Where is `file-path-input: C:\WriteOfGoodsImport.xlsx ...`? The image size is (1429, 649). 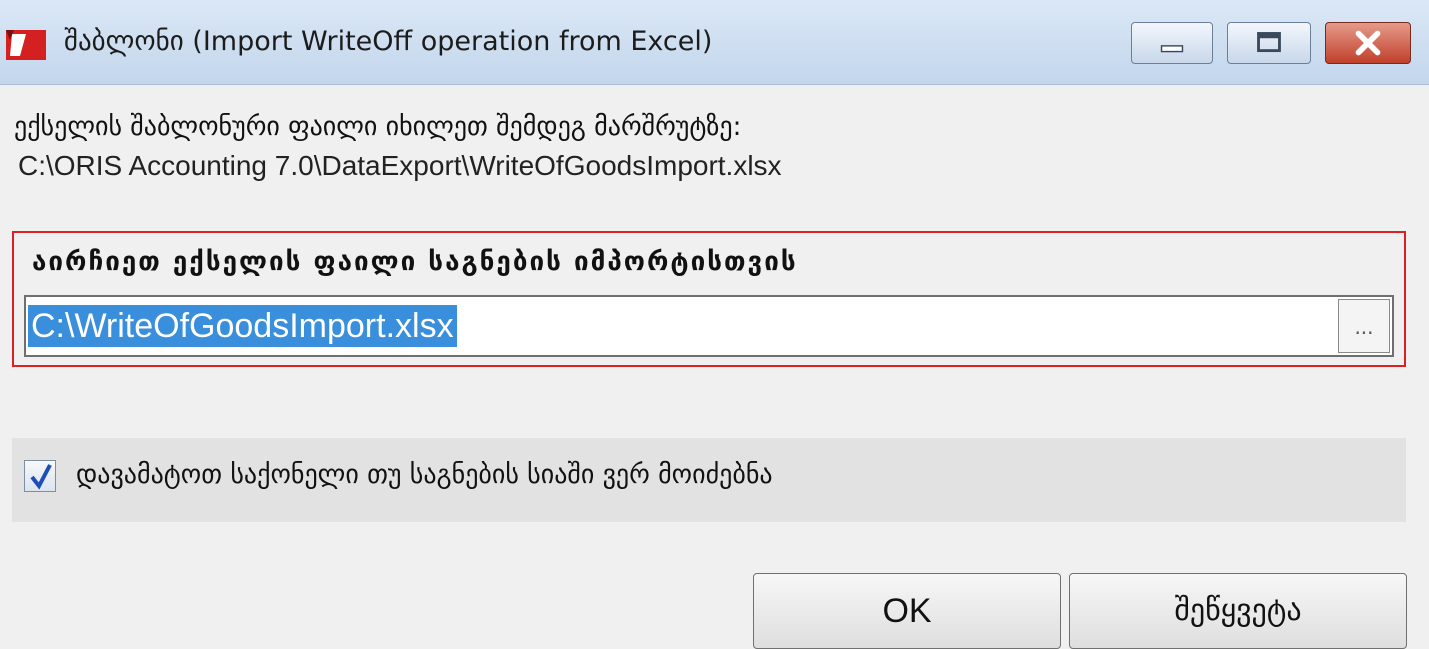
file-path-input: C:\WriteOfGoodsImport.xlsx ... is located at coordinates (709, 326).